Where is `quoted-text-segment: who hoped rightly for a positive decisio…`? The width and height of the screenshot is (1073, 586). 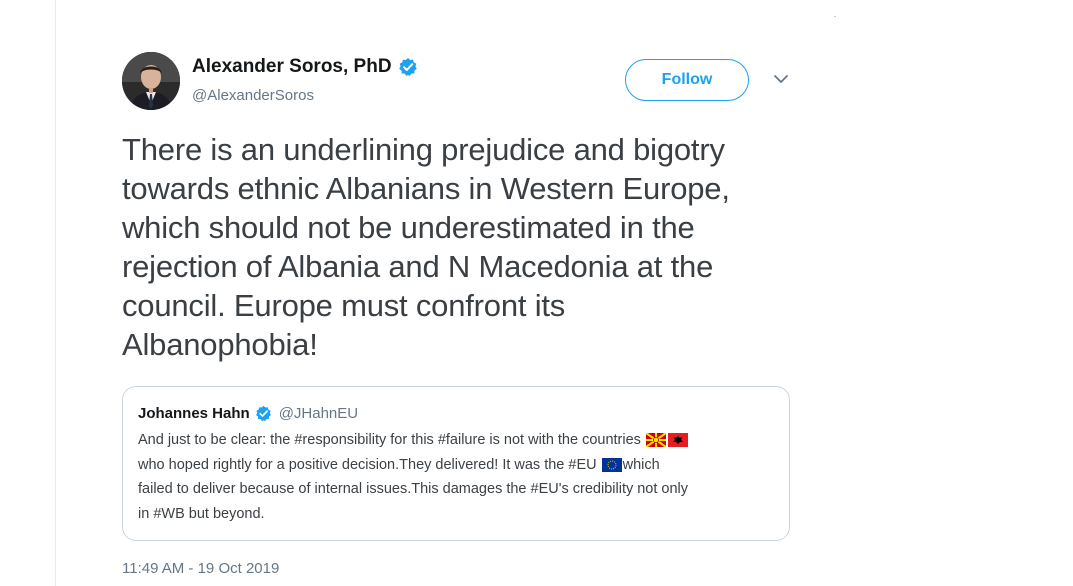
quoted-text-segment: who hoped rightly for a positive decisio… is located at coordinates (367, 464).